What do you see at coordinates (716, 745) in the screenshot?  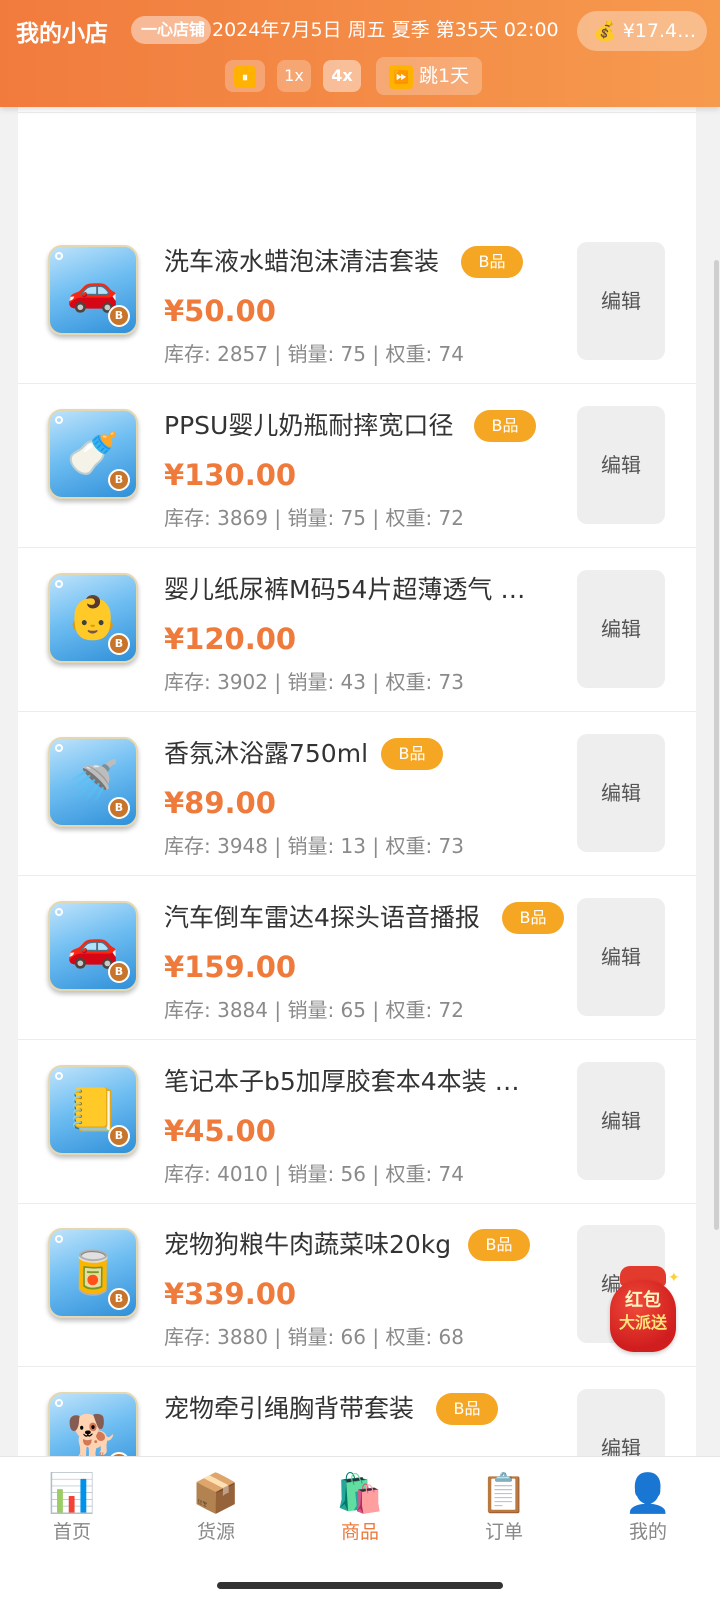 I see `scrollbar` at bounding box center [716, 745].